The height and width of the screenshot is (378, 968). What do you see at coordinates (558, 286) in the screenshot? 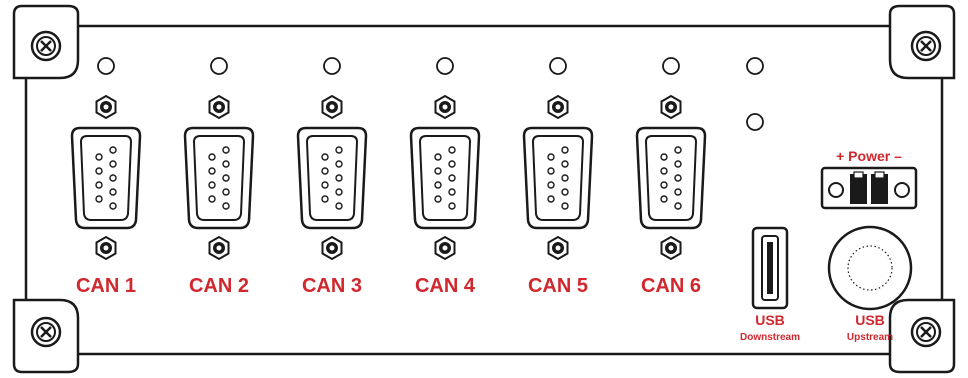
I see `can-port-label: CAN 5` at bounding box center [558, 286].